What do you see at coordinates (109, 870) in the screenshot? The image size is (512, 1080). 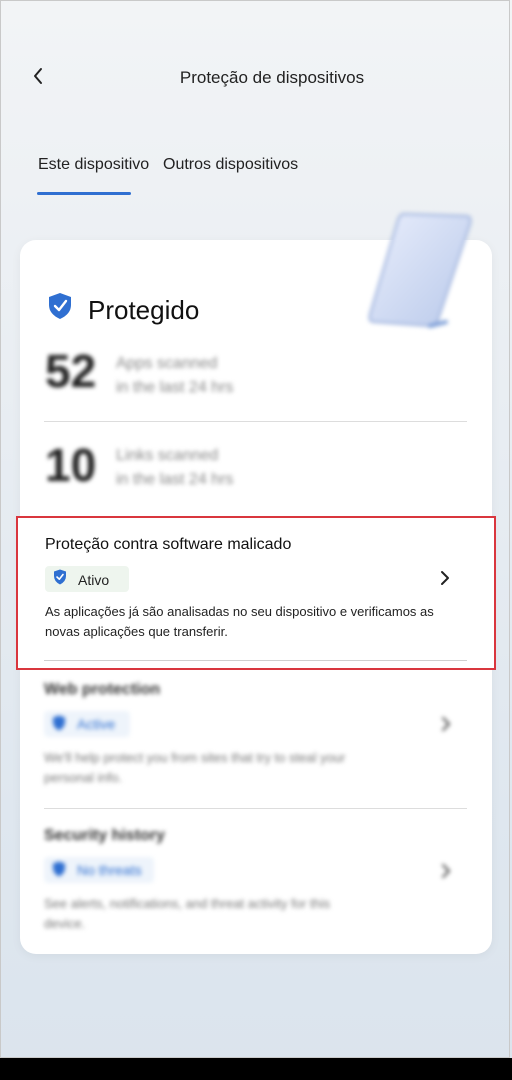 I see `security-history-status: No threats` at bounding box center [109, 870].